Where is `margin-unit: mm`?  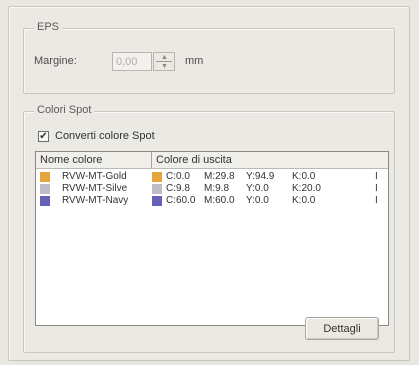
margin-unit: mm is located at coordinates (194, 61).